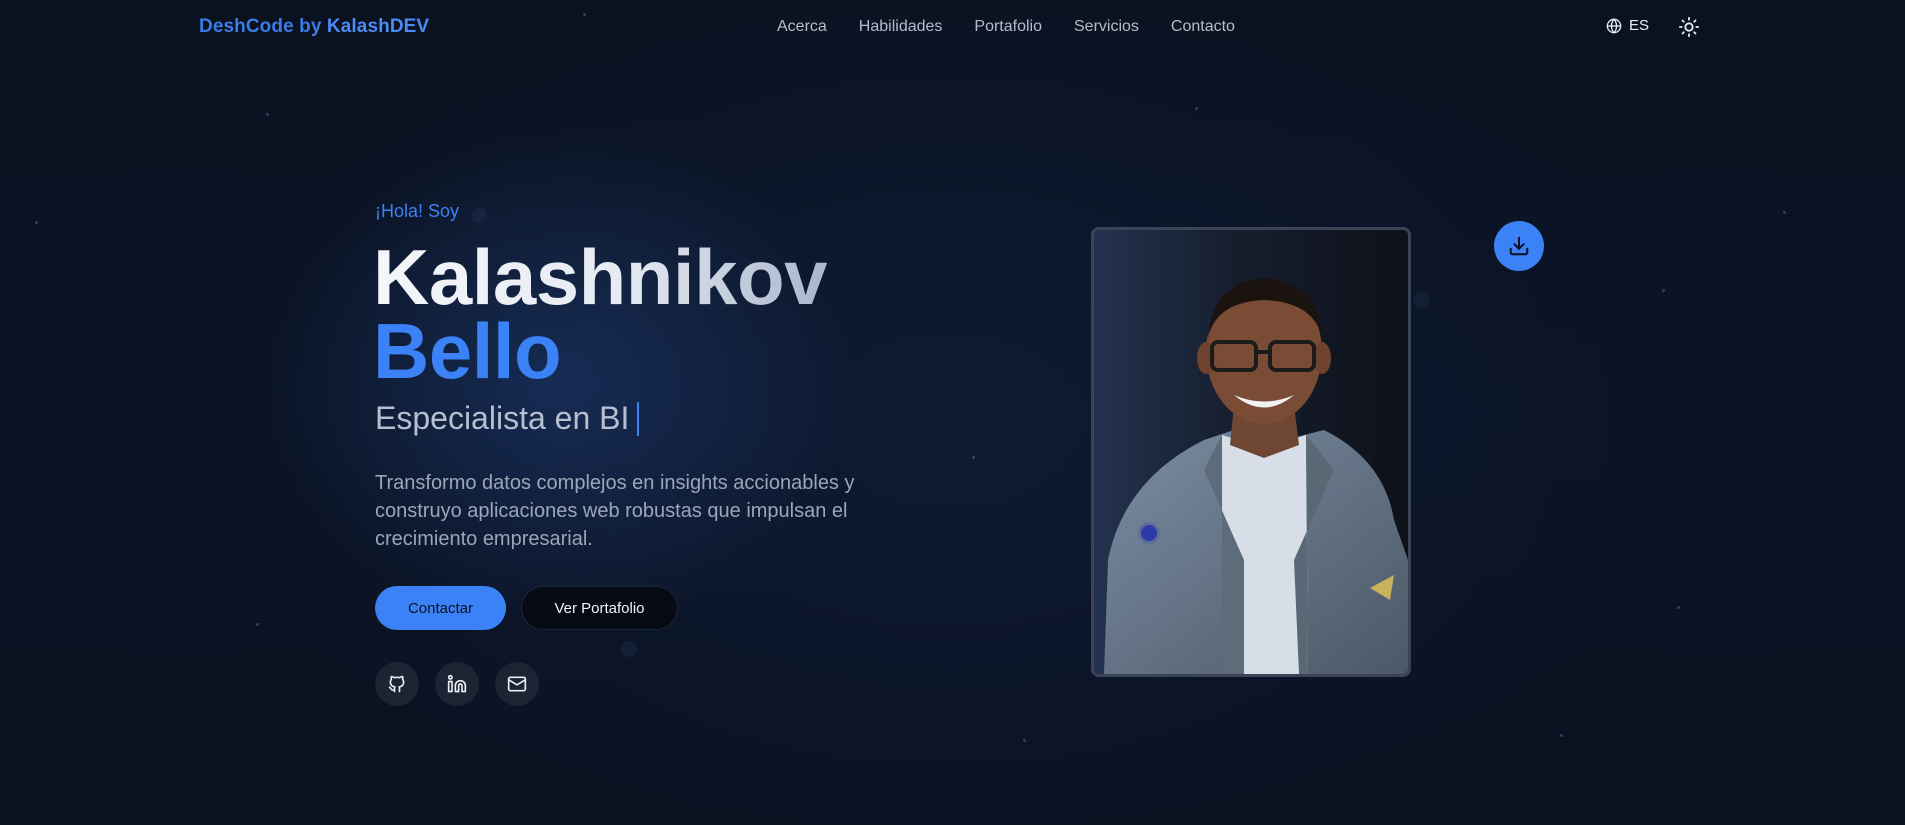 This screenshot has width=1905, height=825. What do you see at coordinates (417, 211) in the screenshot?
I see `greeting-text: ¡Hola! Soy` at bounding box center [417, 211].